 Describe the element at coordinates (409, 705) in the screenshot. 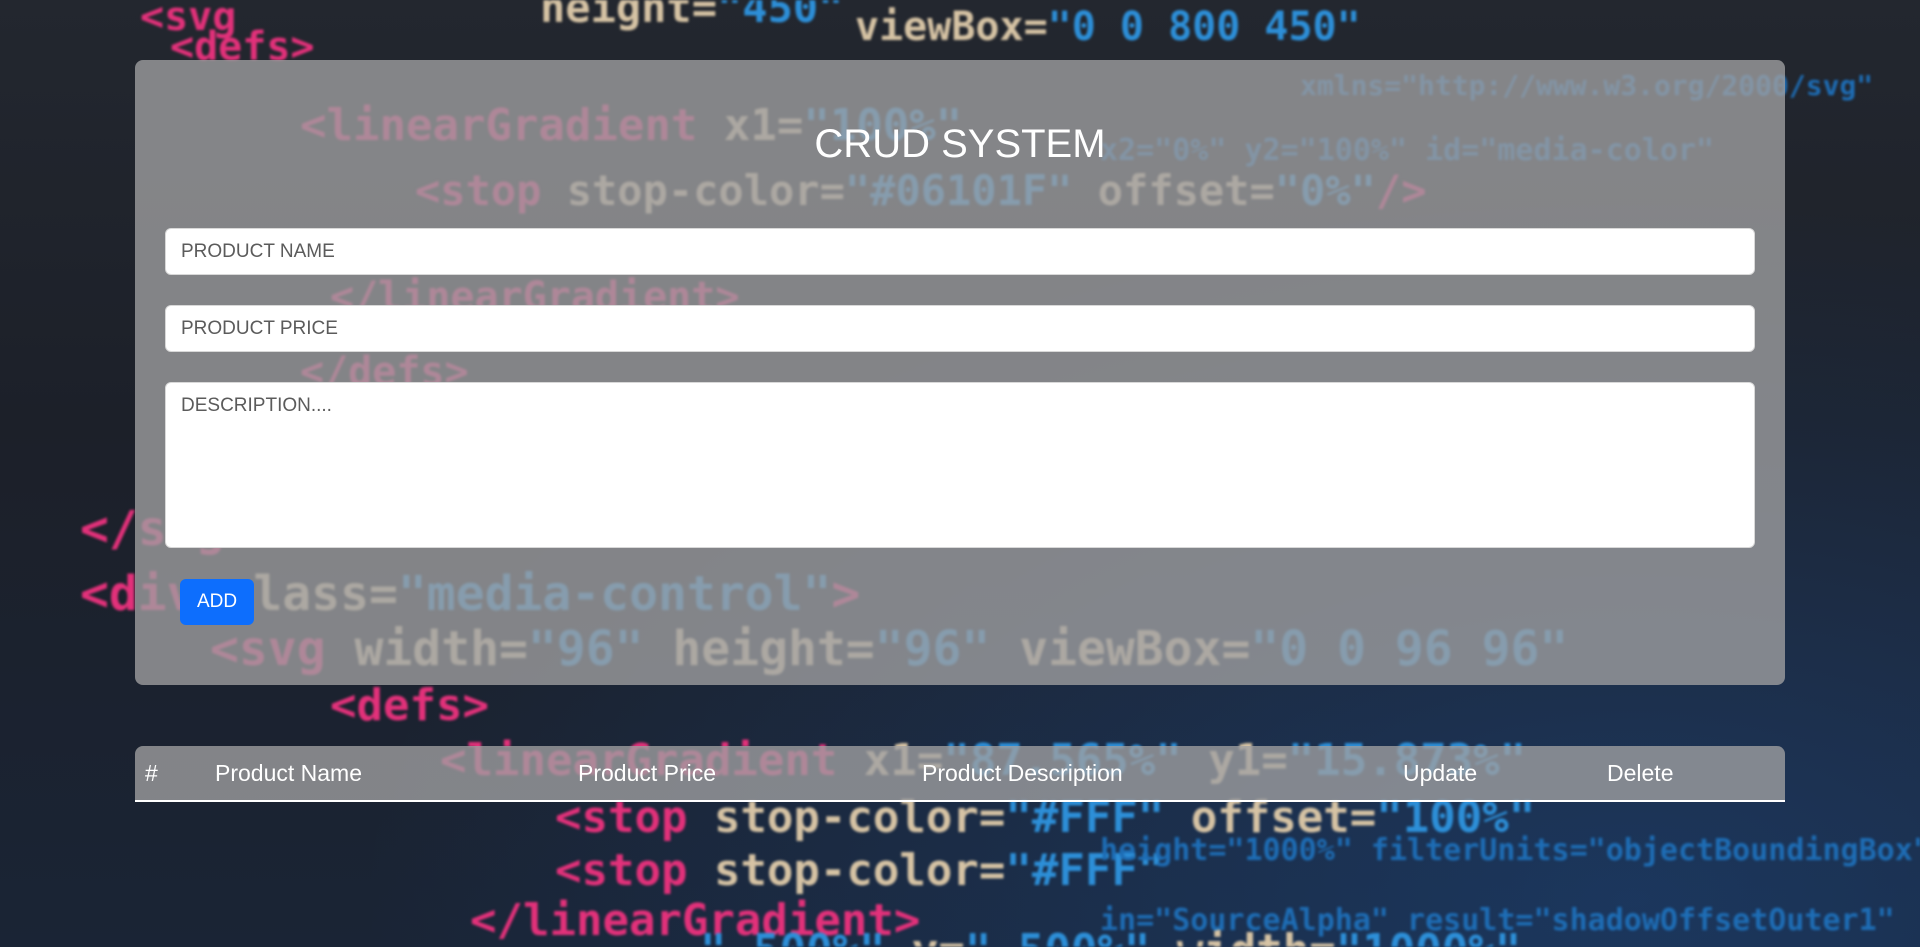

I see `svg-text: <defs>` at that location.